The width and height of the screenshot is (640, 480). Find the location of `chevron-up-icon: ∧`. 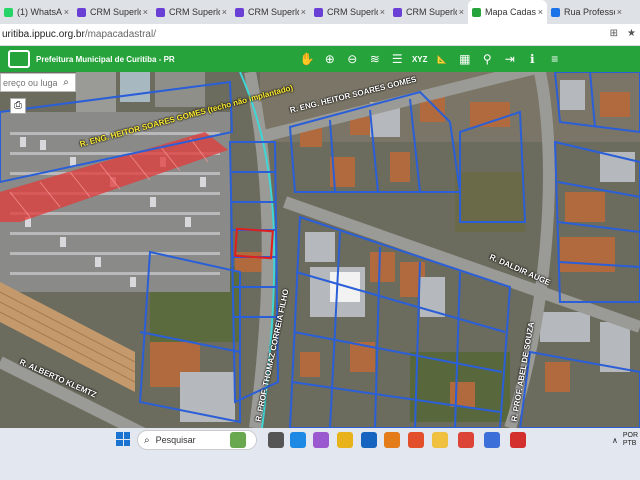

chevron-up-icon: ∧ is located at coordinates (615, 440).